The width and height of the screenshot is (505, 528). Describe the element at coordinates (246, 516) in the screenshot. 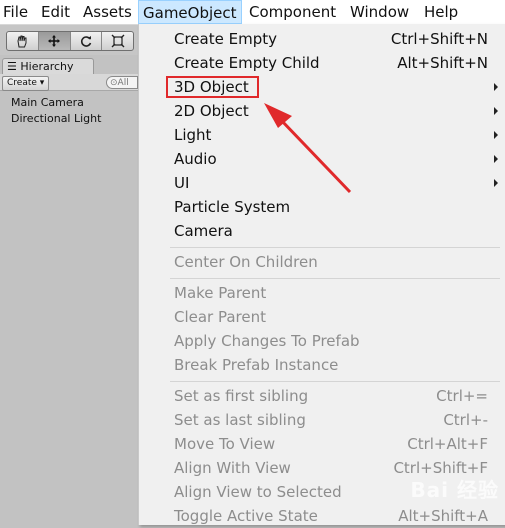

I see `menu-item-toggle-active-state: Toggle Active State` at that location.